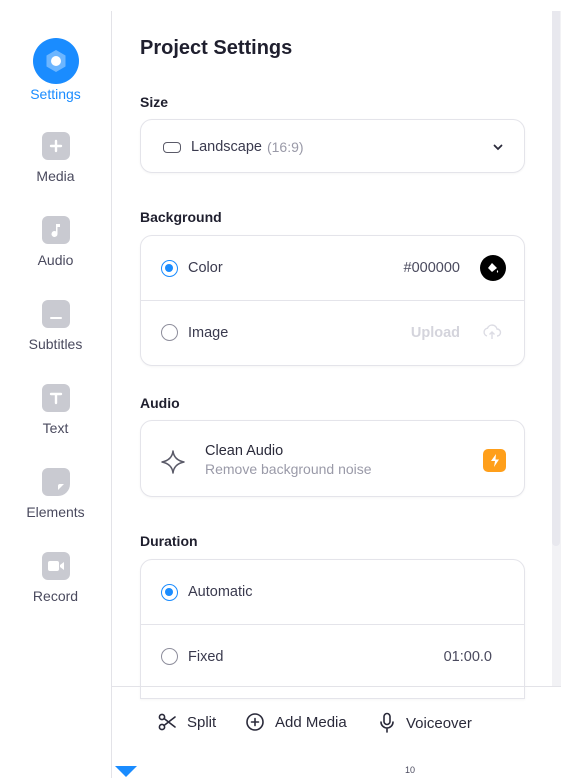 The width and height of the screenshot is (561, 778). I want to click on automatic-radio, so click(169, 592).